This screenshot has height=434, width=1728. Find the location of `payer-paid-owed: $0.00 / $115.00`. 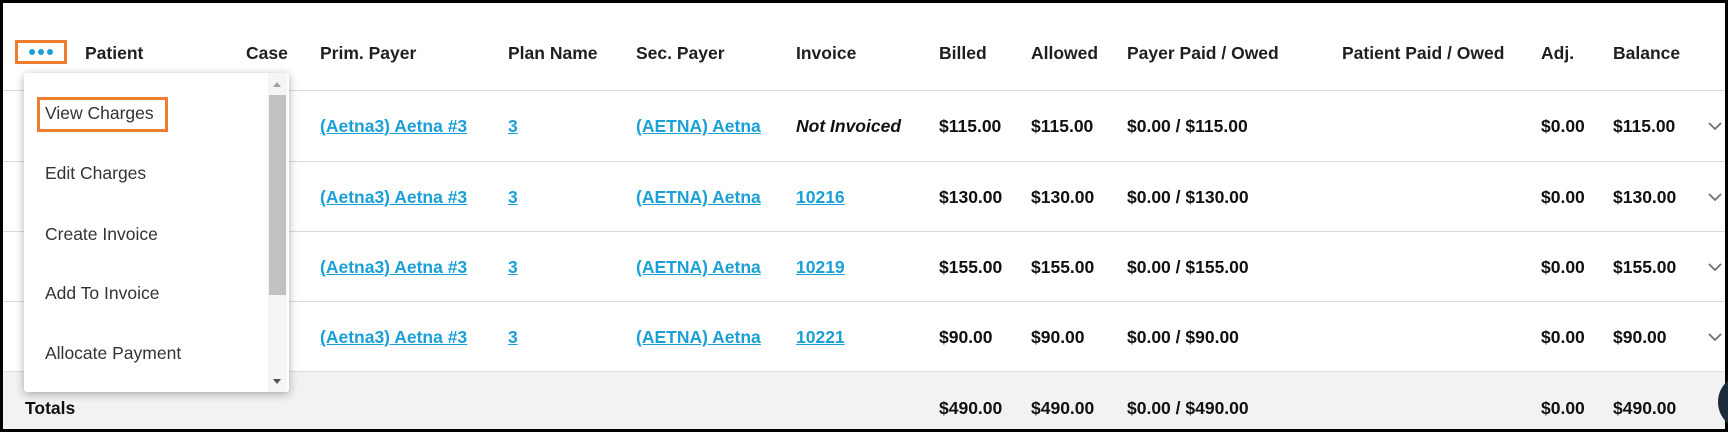

payer-paid-owed: $0.00 / $115.00 is located at coordinates (1187, 126).